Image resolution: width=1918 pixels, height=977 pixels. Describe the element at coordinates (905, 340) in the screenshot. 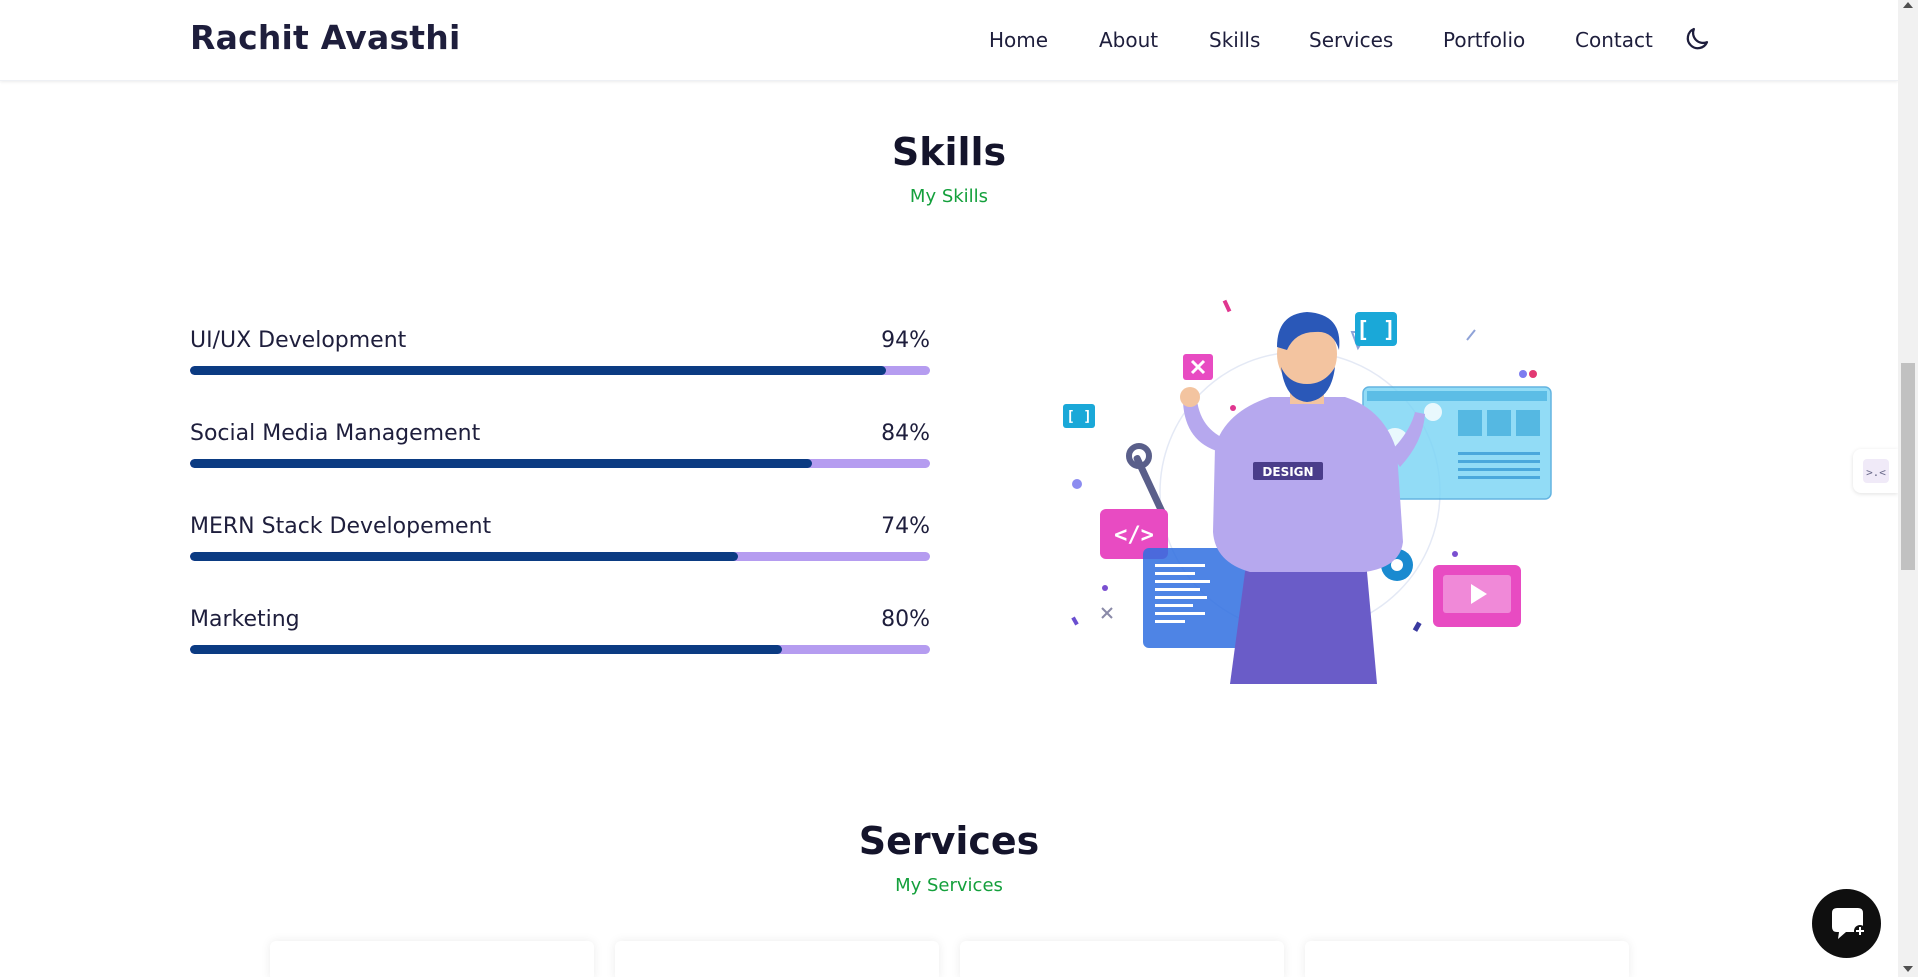

I see `skill-percent: 94%` at that location.